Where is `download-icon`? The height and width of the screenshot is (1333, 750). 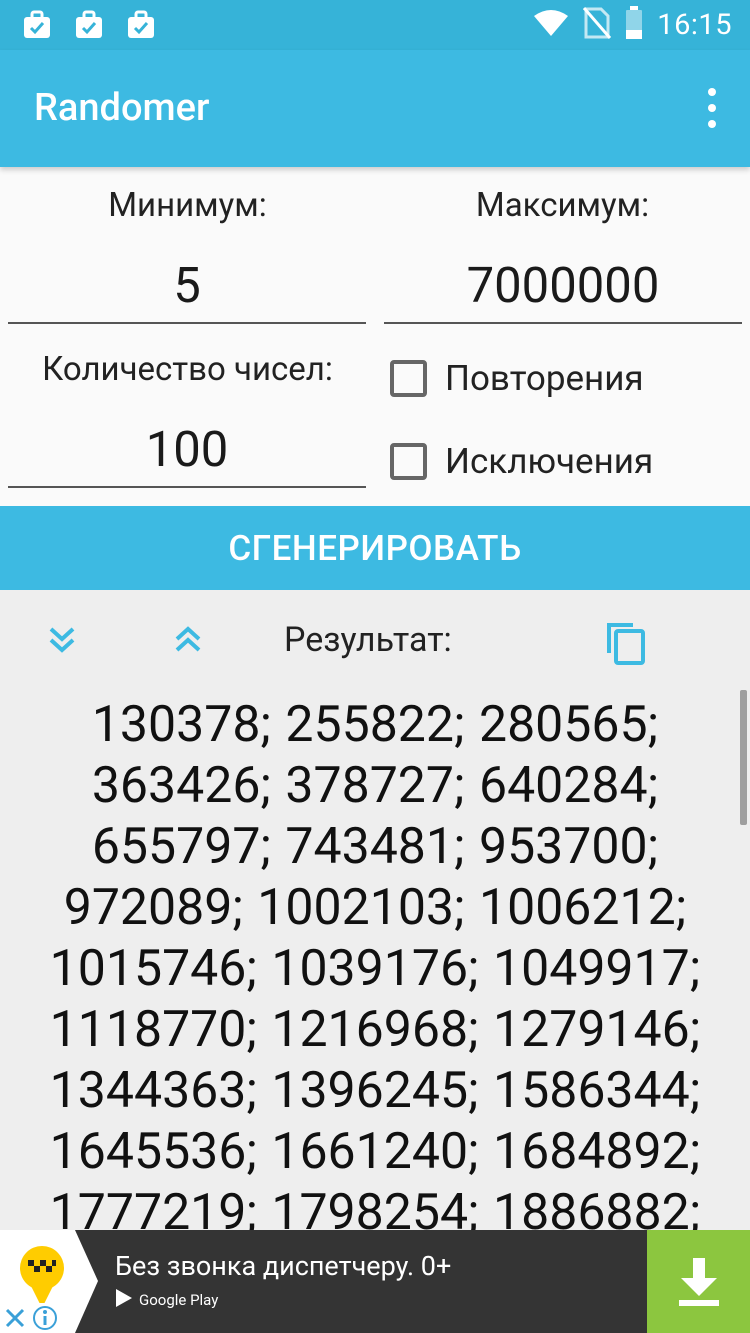
download-icon is located at coordinates (698, 1281).